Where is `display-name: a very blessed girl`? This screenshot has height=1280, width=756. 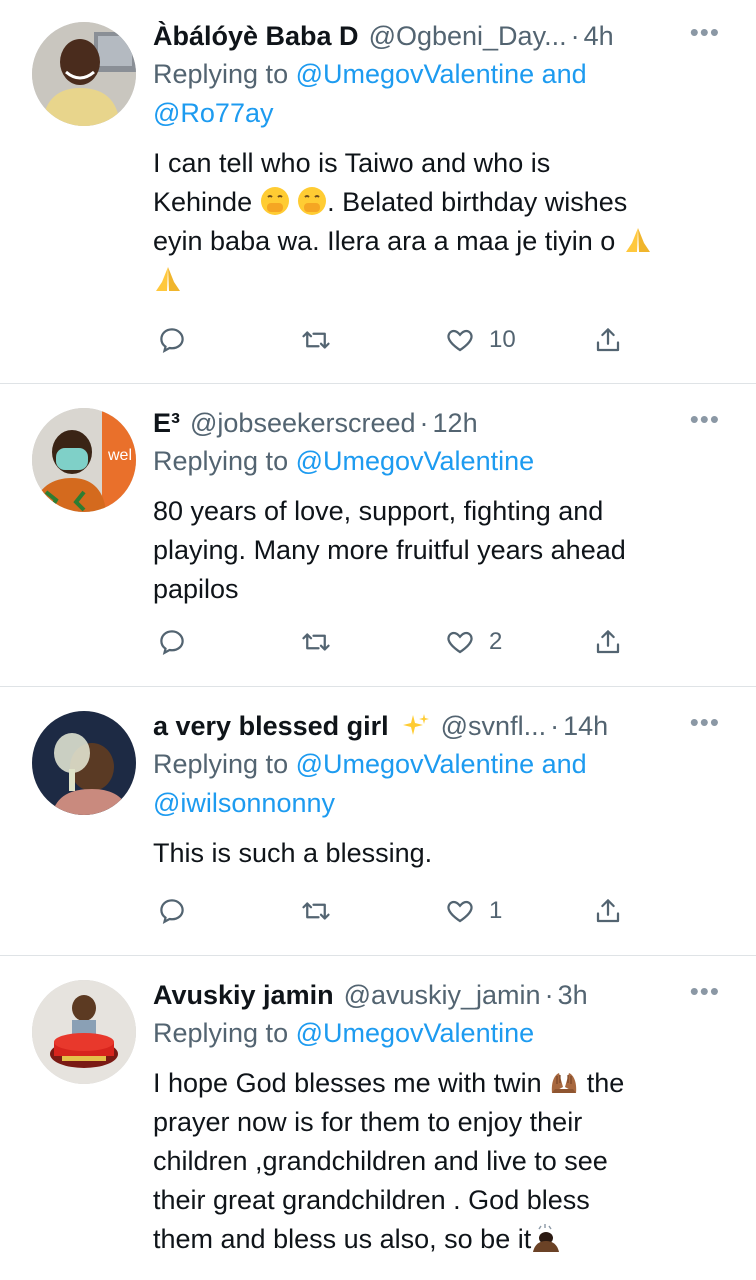 display-name: a very blessed girl is located at coordinates (271, 726).